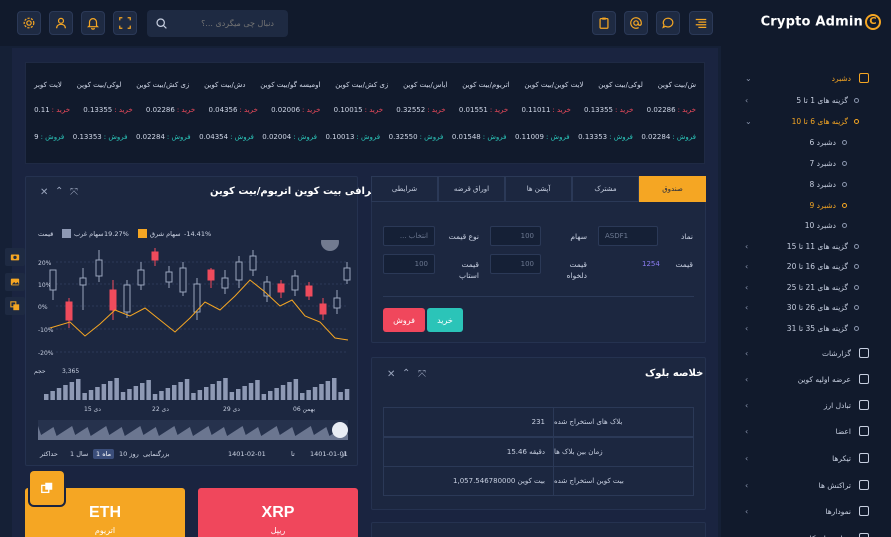 The image size is (891, 537). What do you see at coordinates (672, 189) in the screenshot?
I see `tab-fund: صندوق` at bounding box center [672, 189].